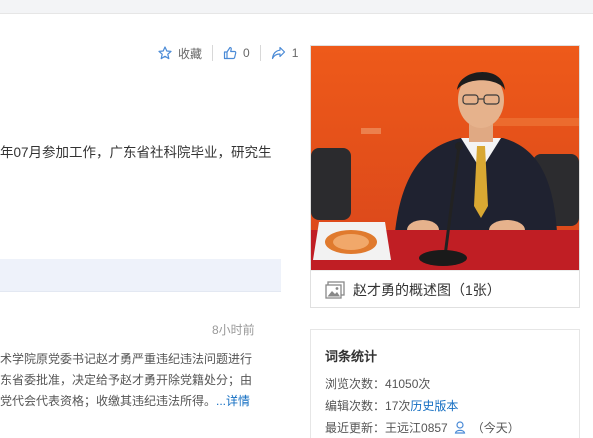 The width and height of the screenshot is (593, 438). What do you see at coordinates (126, 359) in the screenshot?
I see `news-line: 术学院原党委书记赵才勇严重违纪违法问题进行` at bounding box center [126, 359].